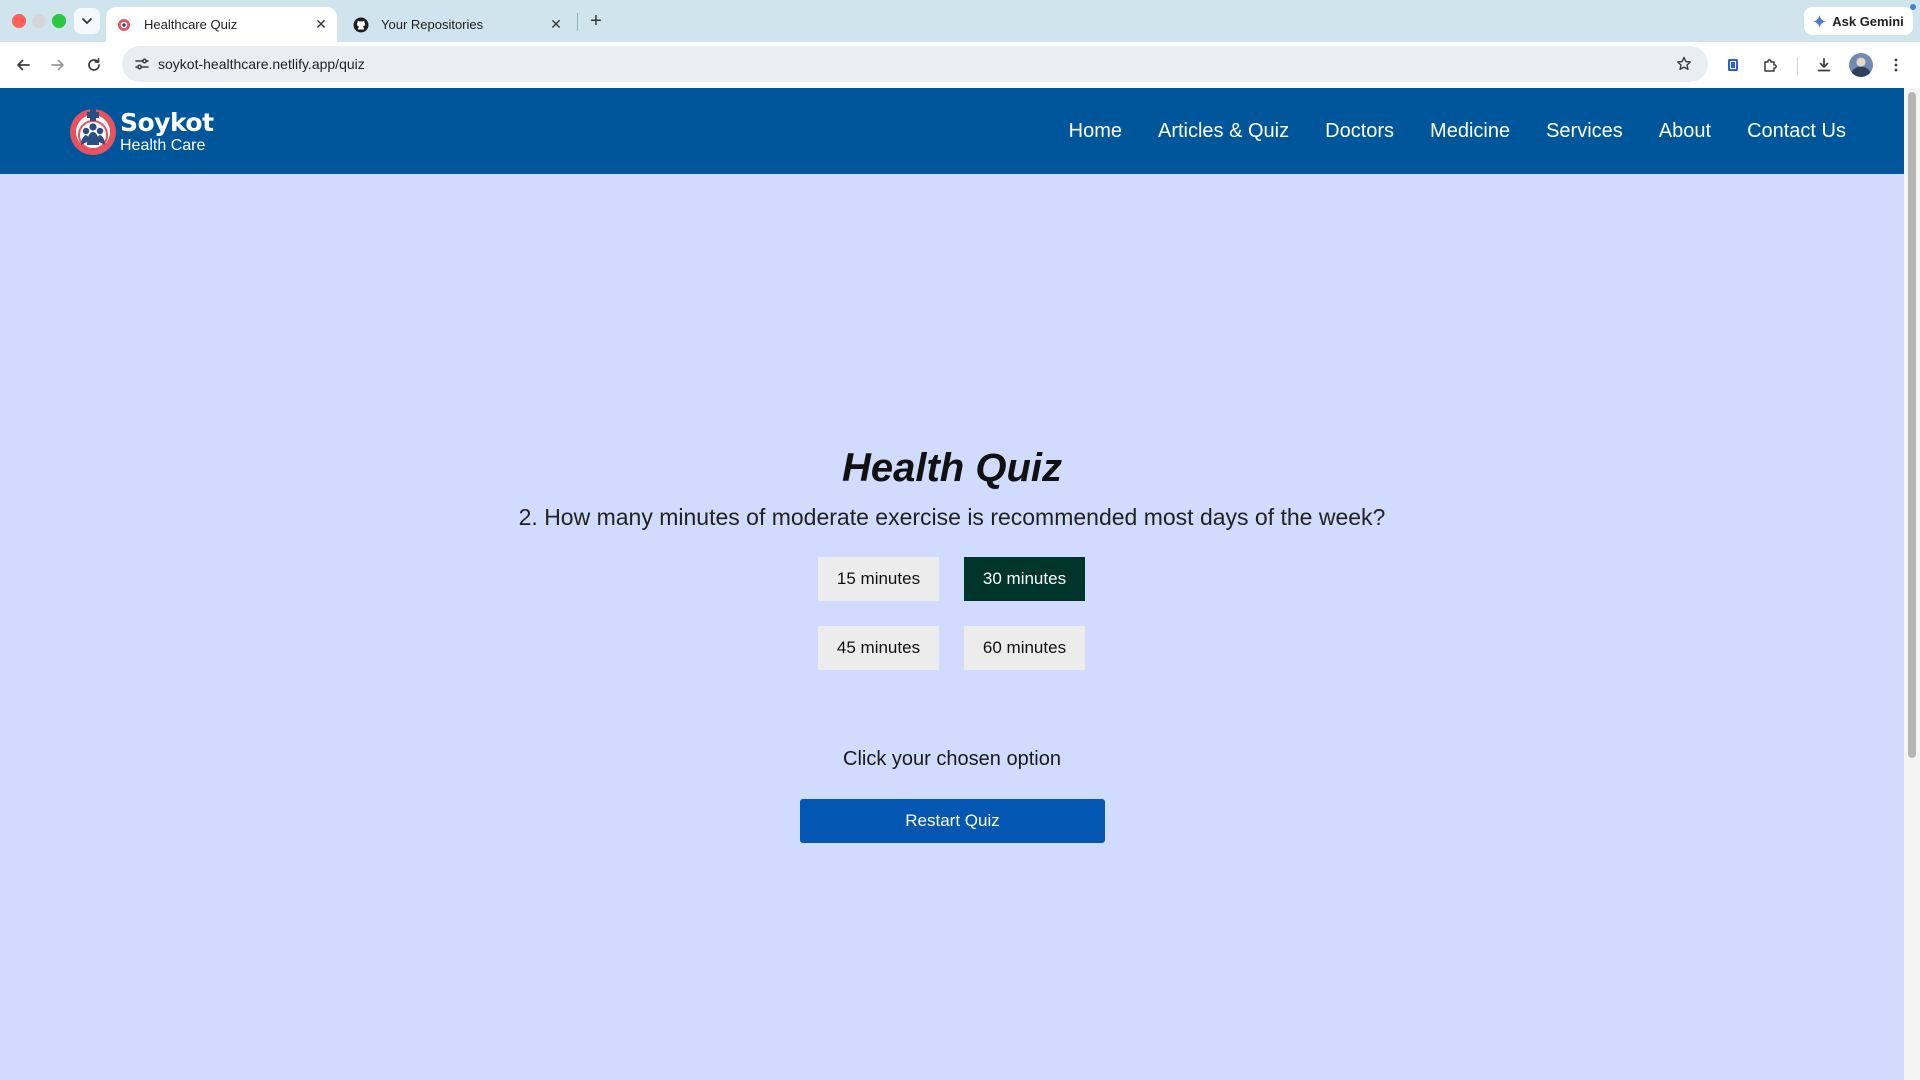 The height and width of the screenshot is (1080, 1920). I want to click on extension-button, so click(1733, 65).